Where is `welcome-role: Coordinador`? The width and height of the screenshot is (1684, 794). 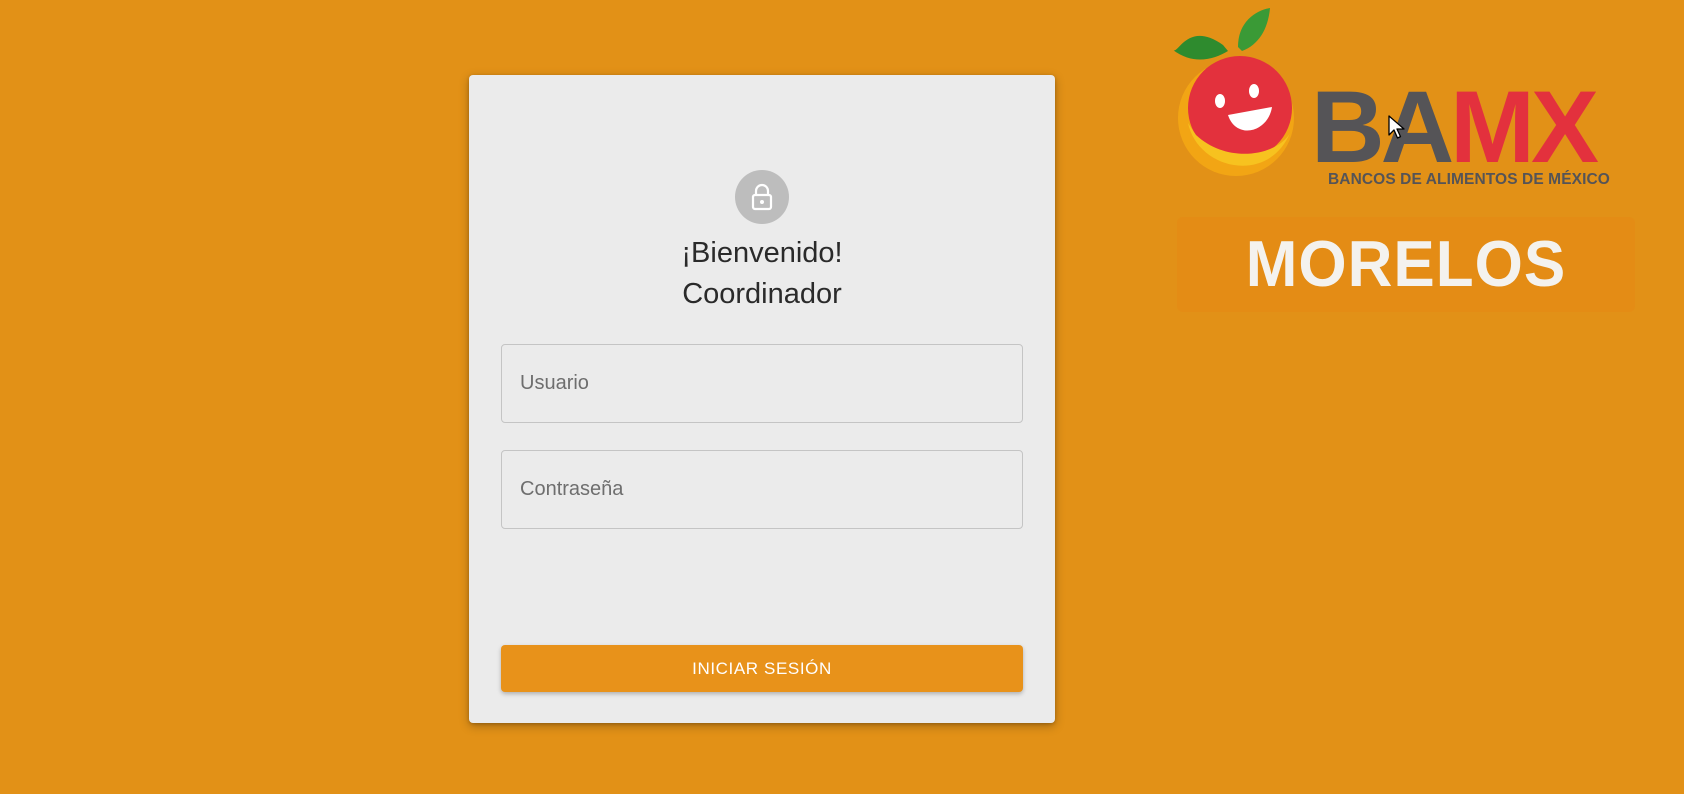
welcome-role: Coordinador is located at coordinates (762, 294).